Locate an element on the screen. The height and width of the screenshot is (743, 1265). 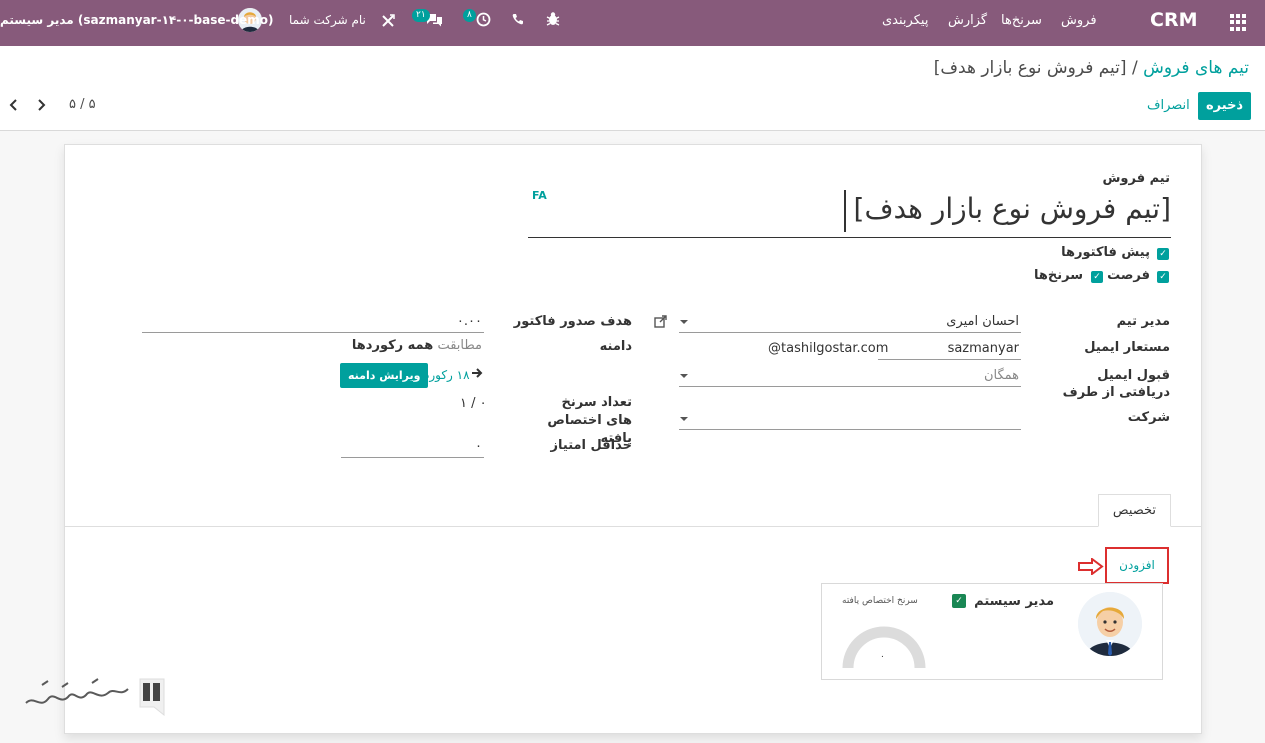
messages-count-badge: ۲۱ is located at coordinates (421, 15).